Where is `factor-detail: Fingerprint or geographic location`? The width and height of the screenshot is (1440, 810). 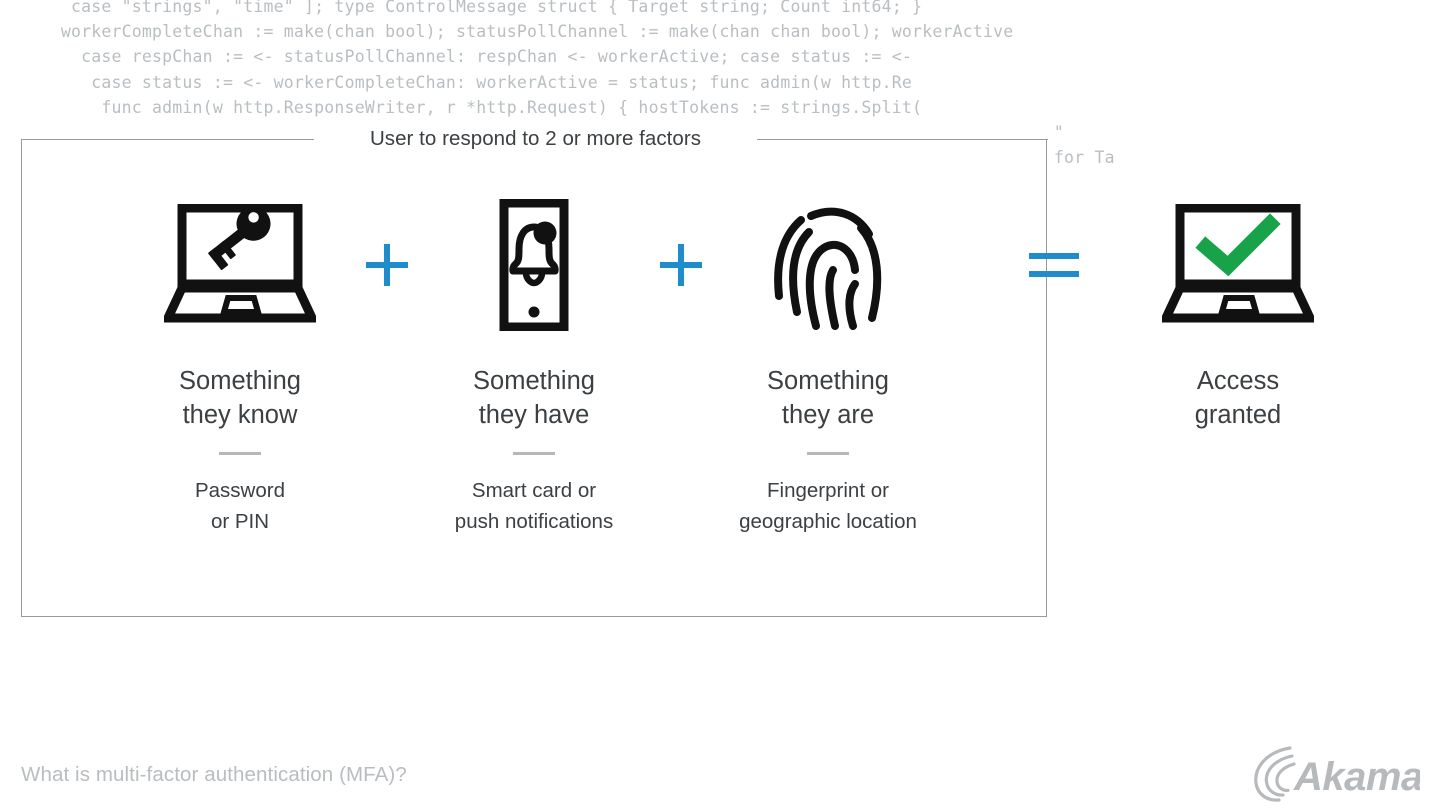
factor-detail: Fingerprint or geographic location is located at coordinates (828, 506).